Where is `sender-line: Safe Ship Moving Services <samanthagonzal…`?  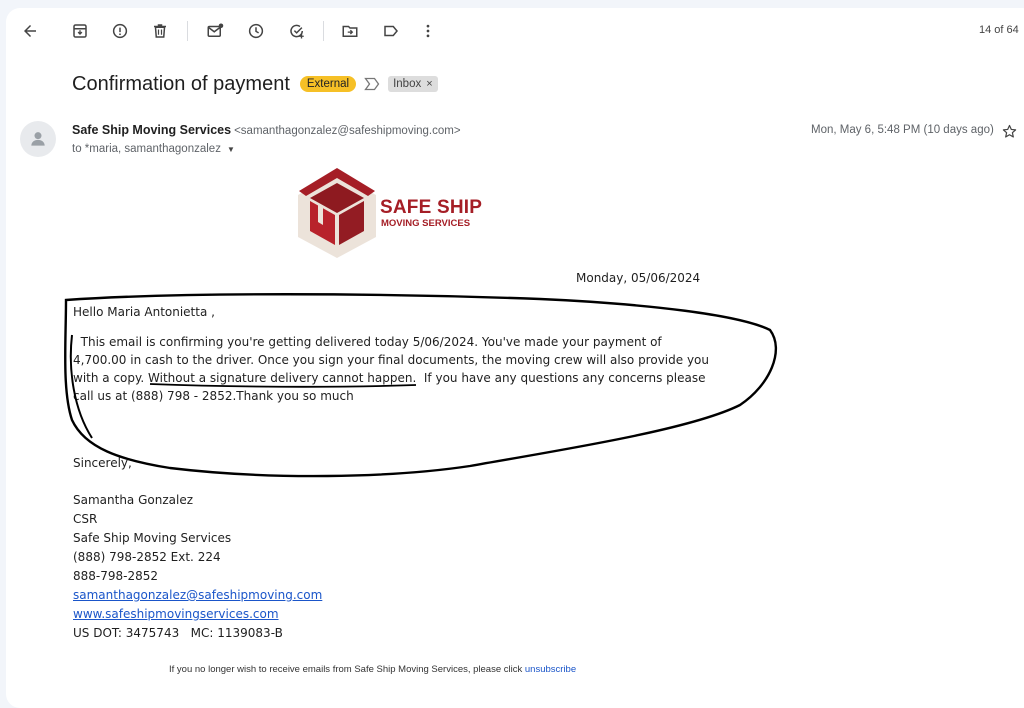 sender-line: Safe Ship Moving Services <samanthagonzal… is located at coordinates (266, 130).